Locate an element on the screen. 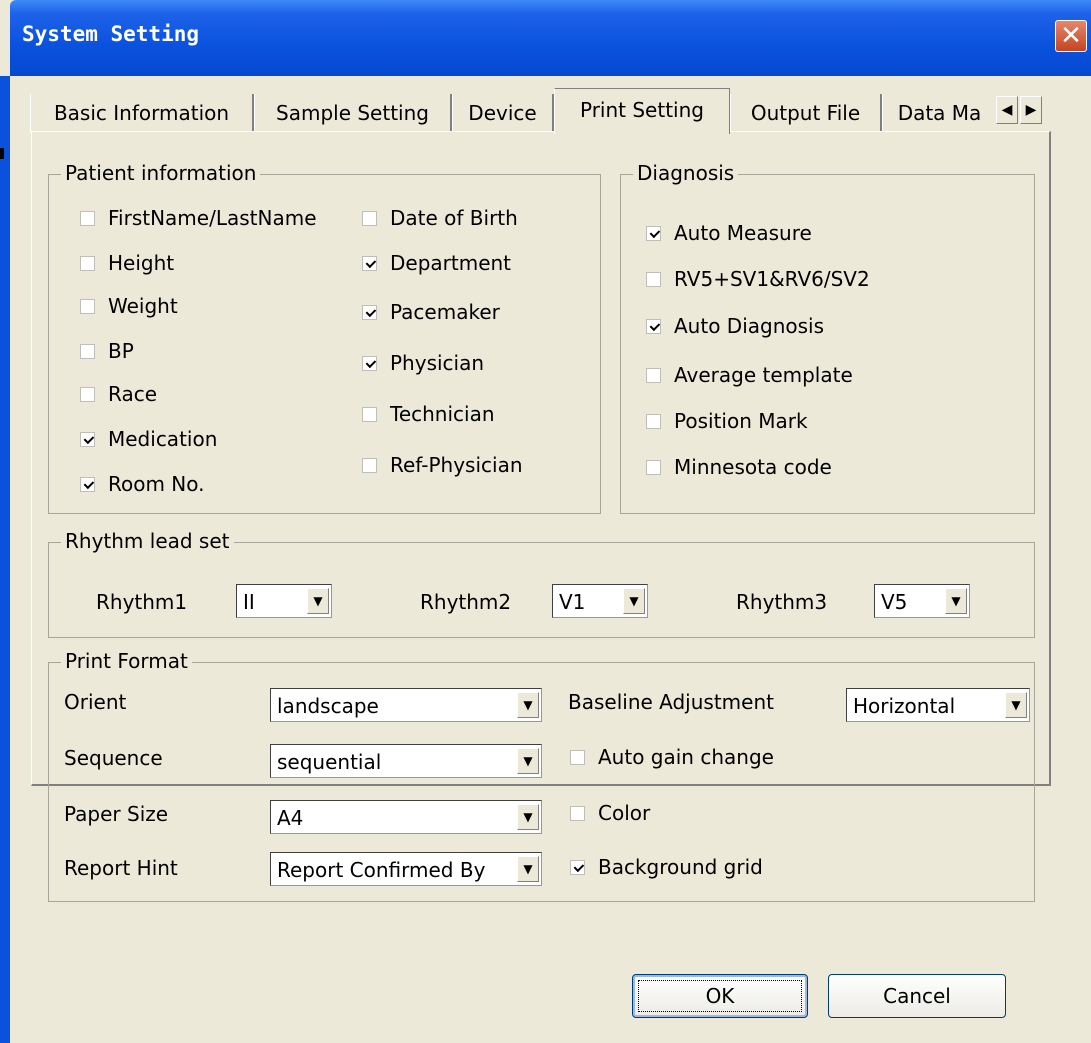 The height and width of the screenshot is (1043, 1091). checkbox-label: Pacemaker is located at coordinates (445, 312).